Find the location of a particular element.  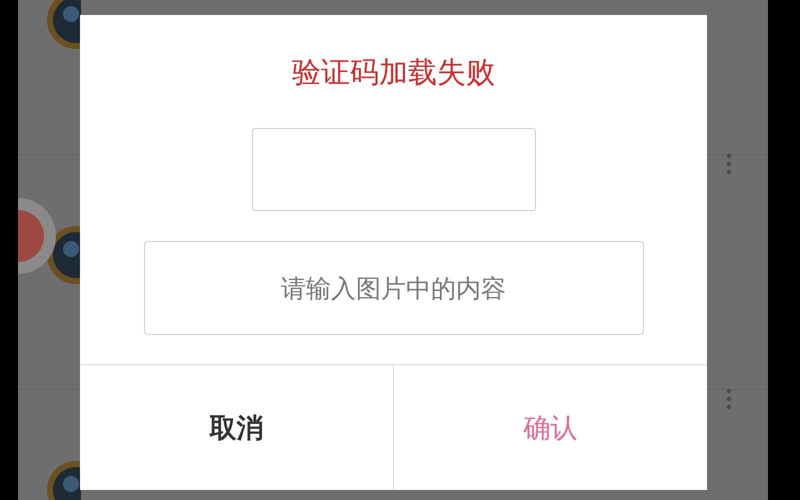

dialog-title: 验证码加载失败 is located at coordinates (393, 72).